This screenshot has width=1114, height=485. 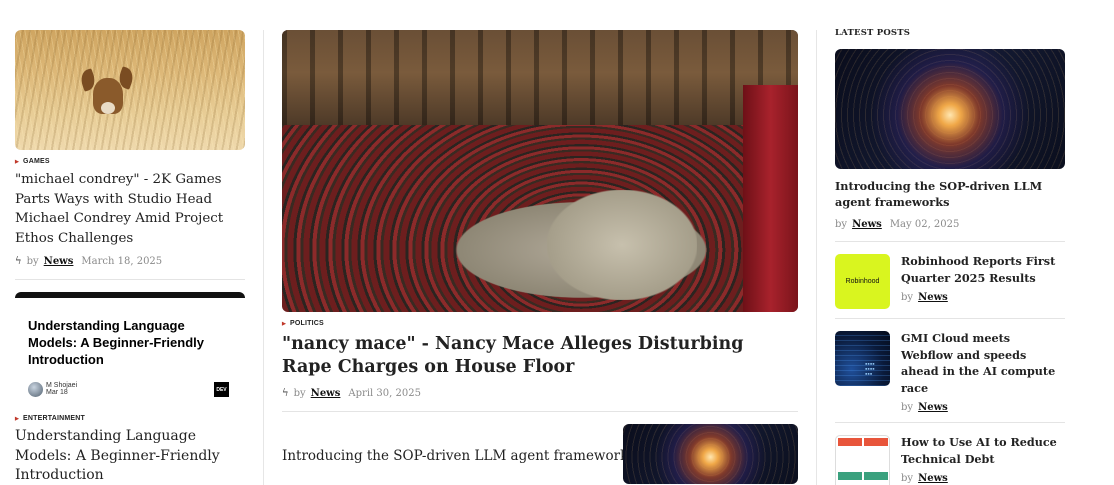 I want to click on diagram-thumbnail, so click(x=862, y=460).